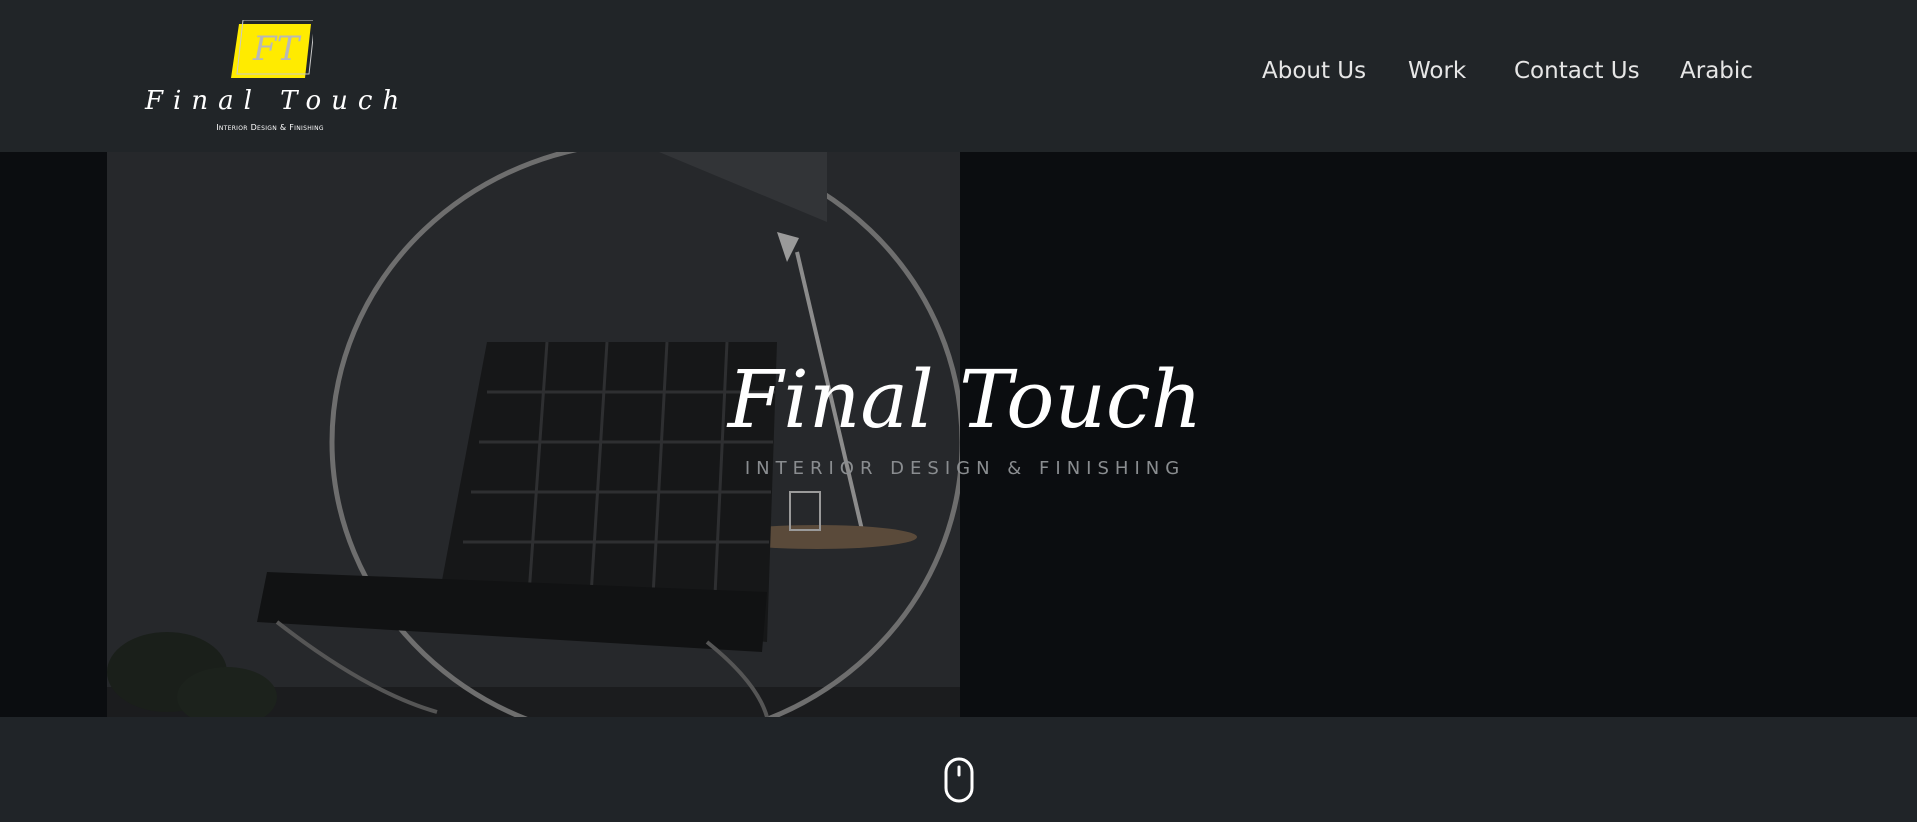  I want to click on logo-script-text: Final Touch, so click(277, 101).